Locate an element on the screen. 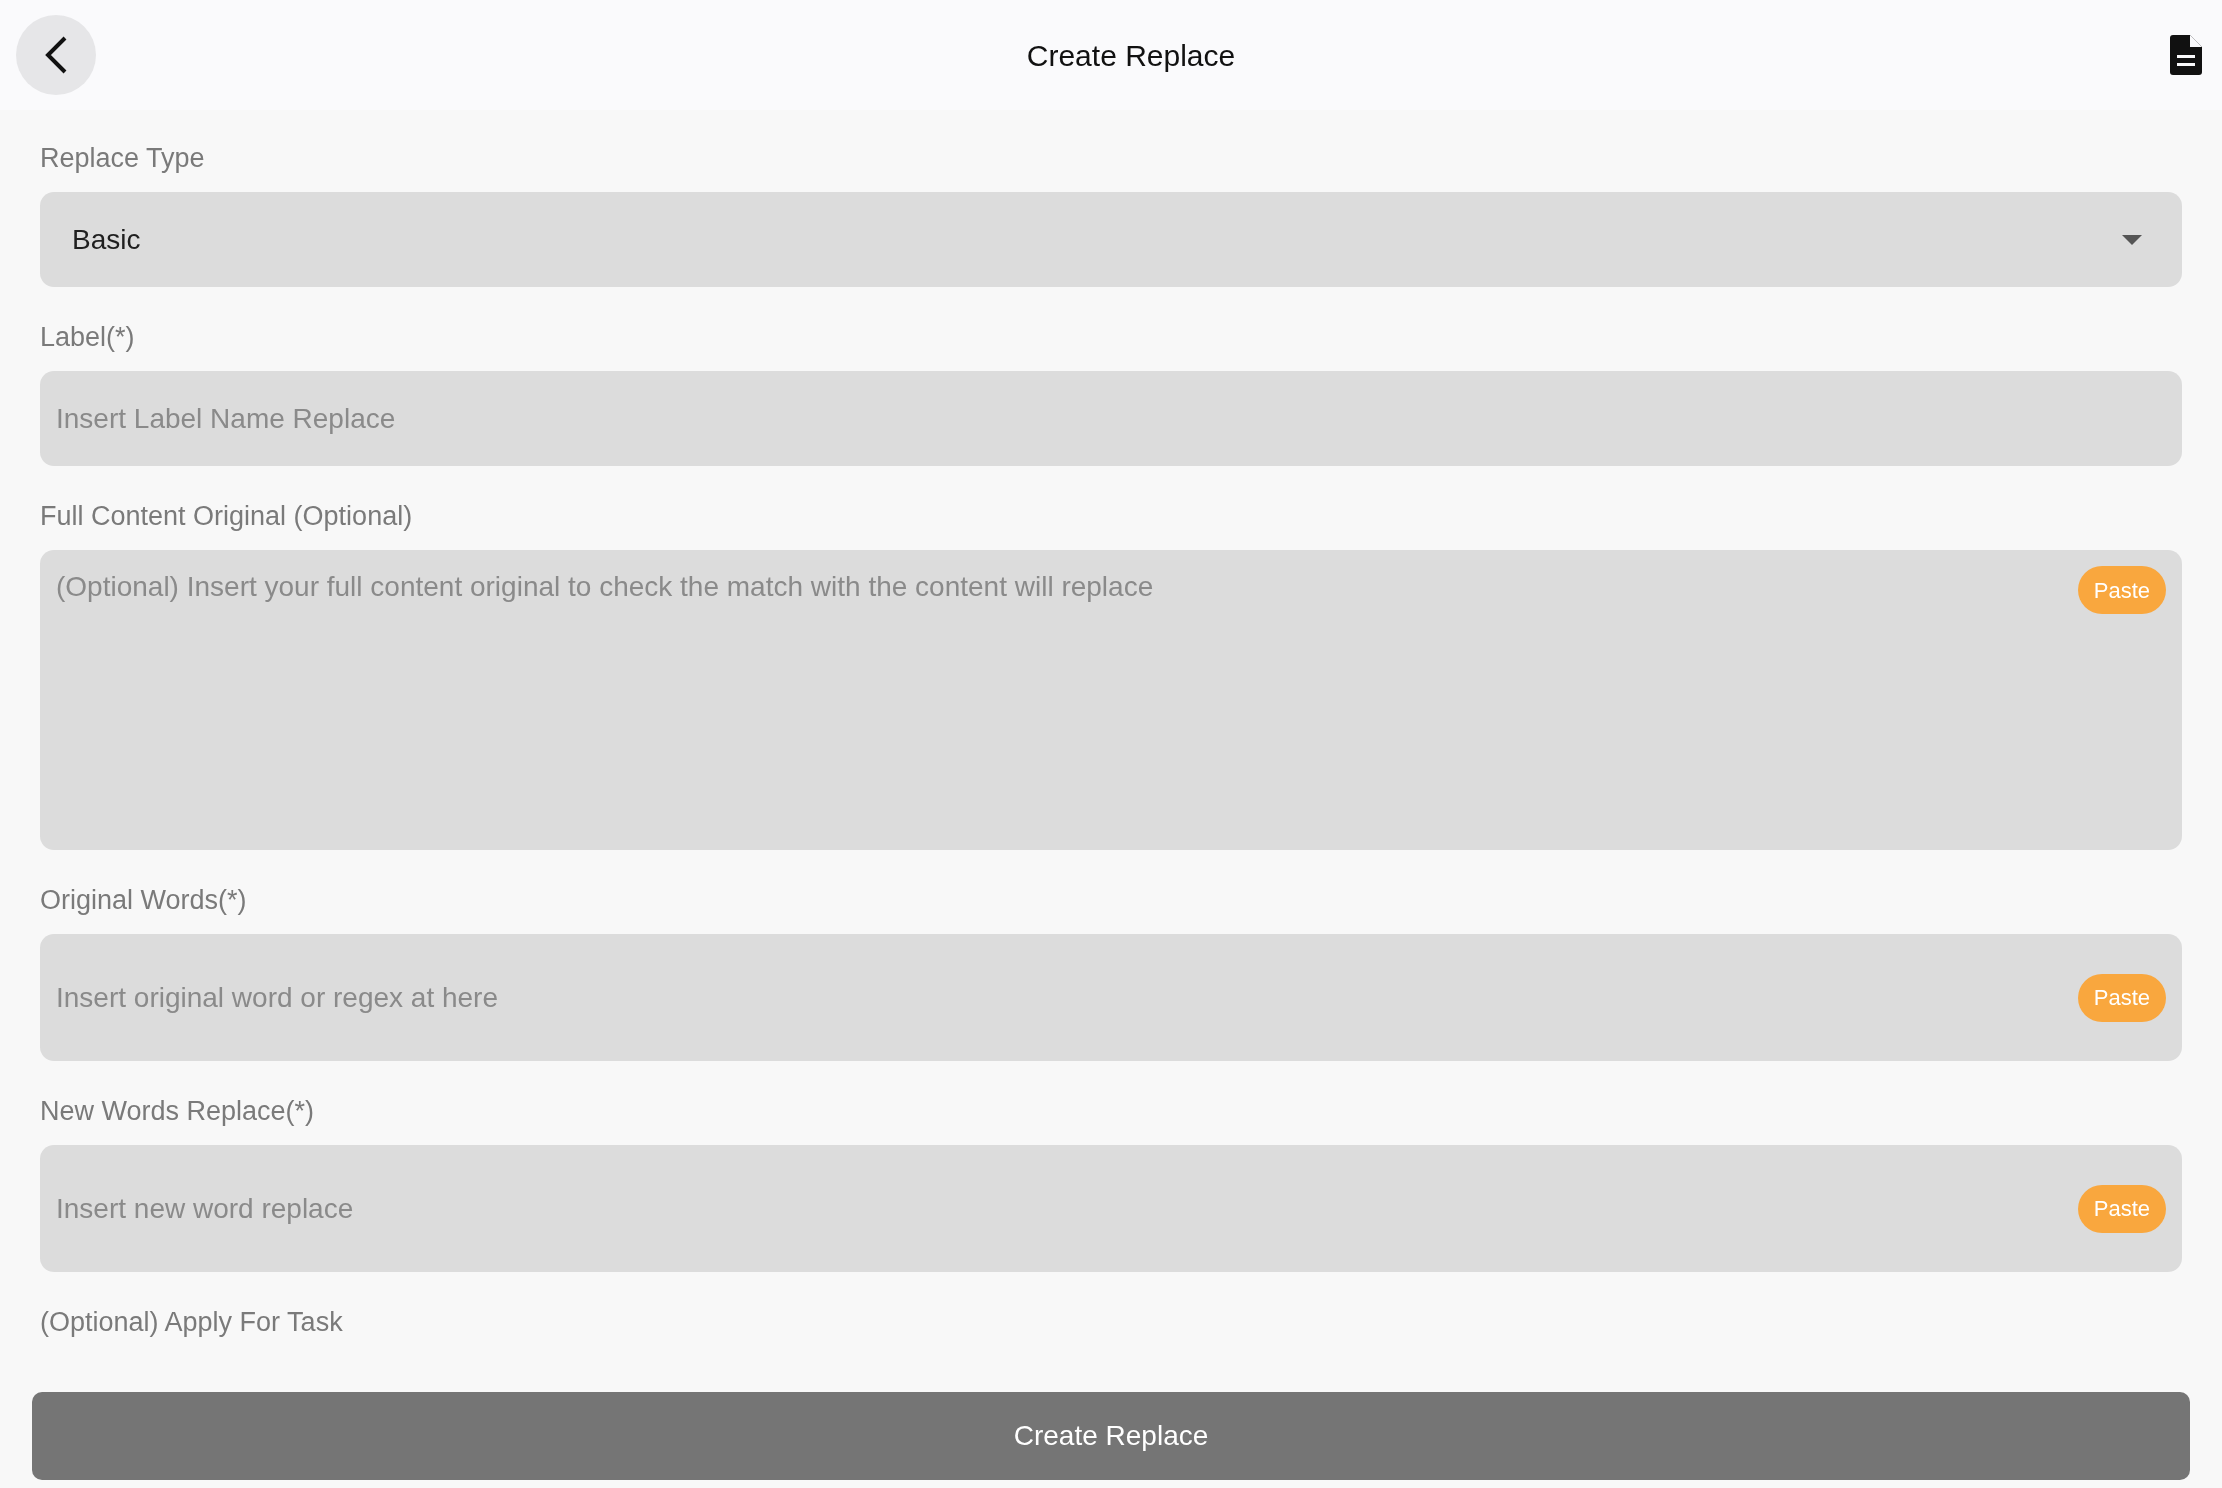  text-input: Insert Label Name Replace is located at coordinates (1111, 418).